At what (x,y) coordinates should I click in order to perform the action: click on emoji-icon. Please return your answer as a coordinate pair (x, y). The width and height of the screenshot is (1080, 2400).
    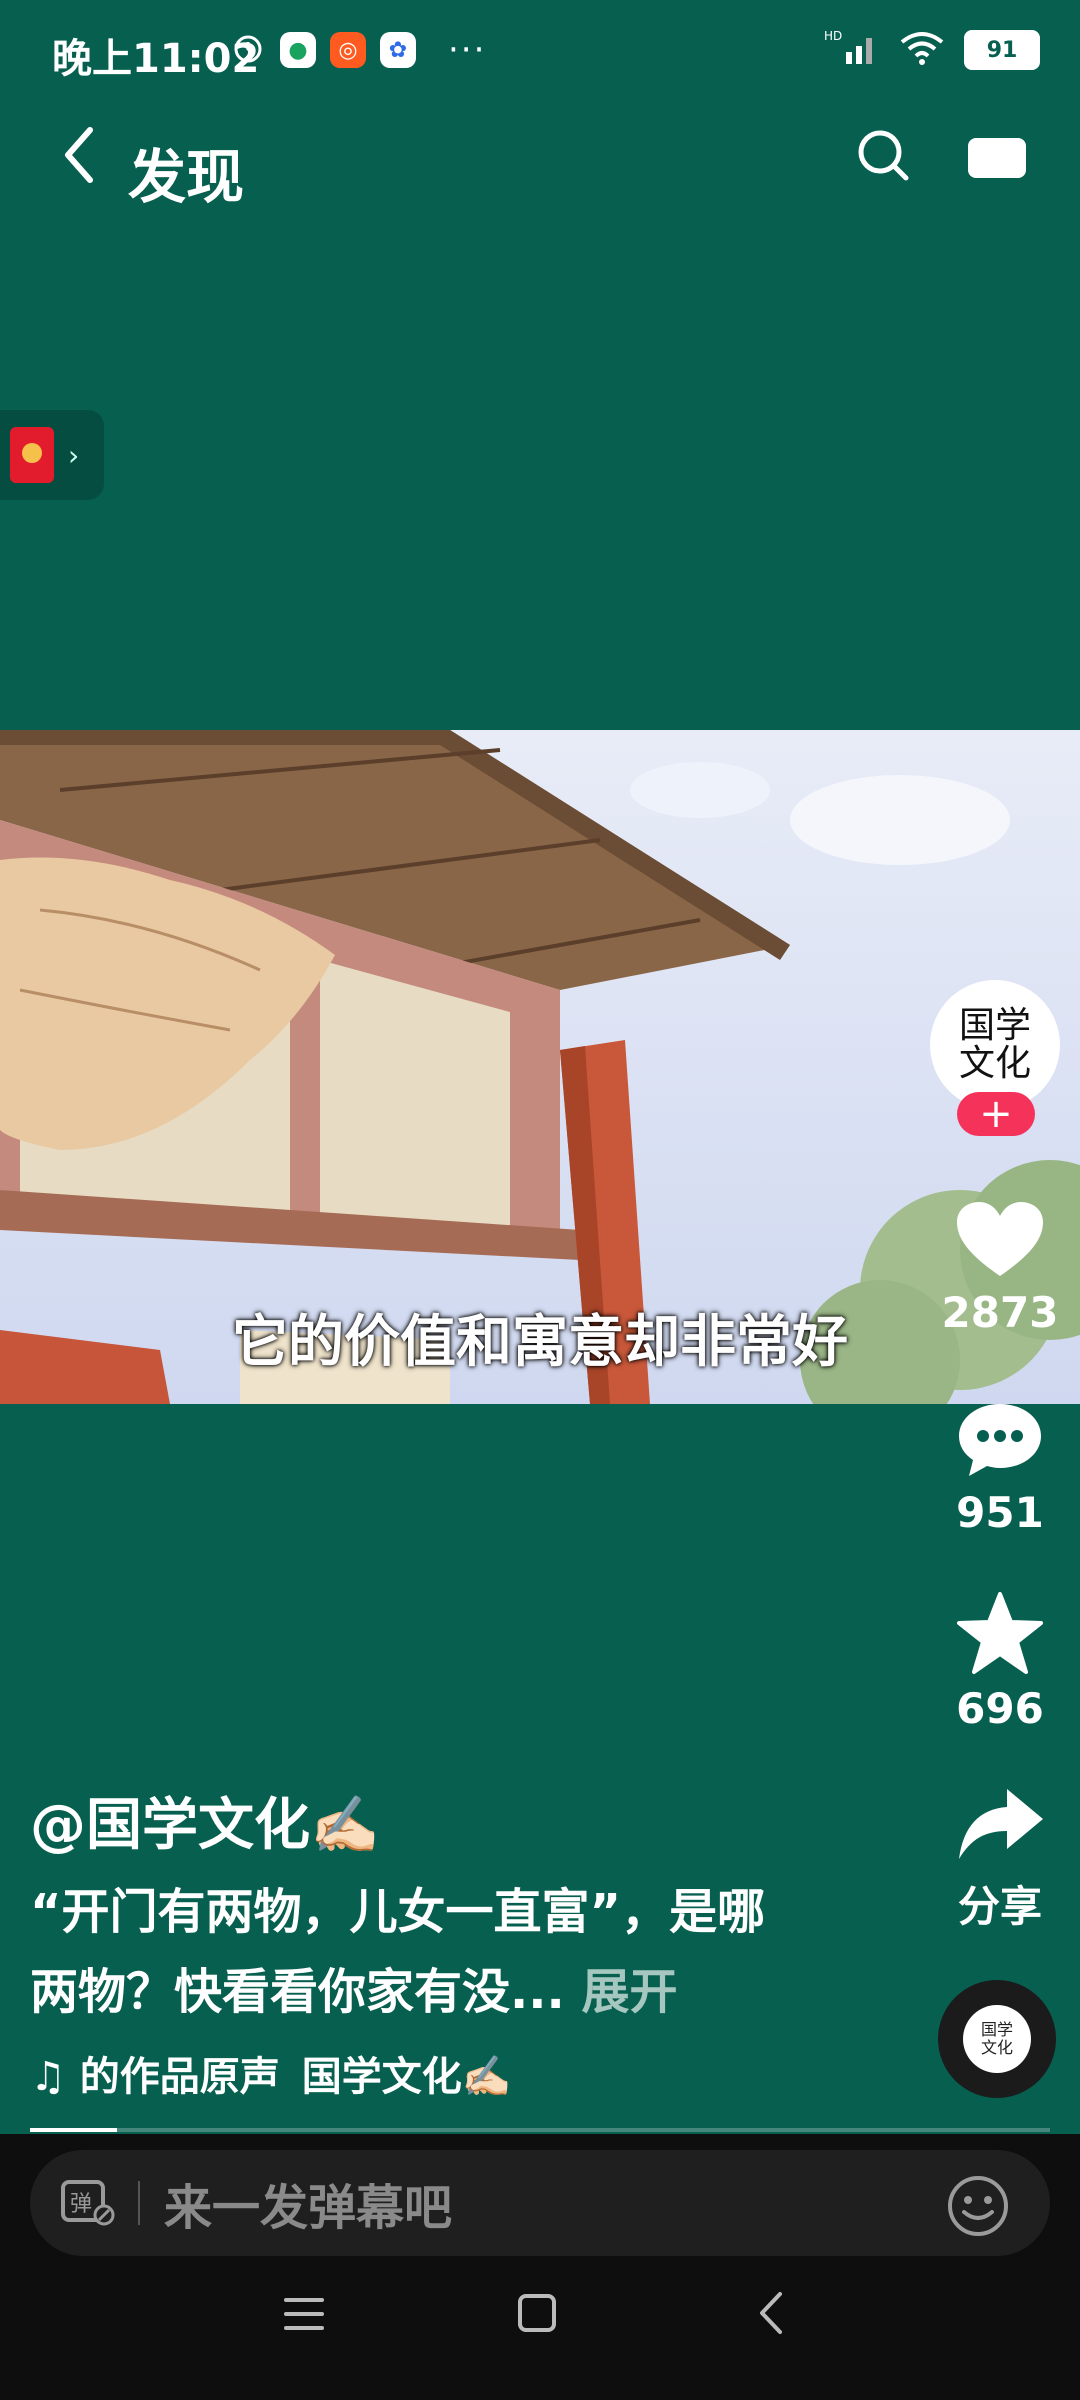
    Looking at the image, I should click on (978, 2206).